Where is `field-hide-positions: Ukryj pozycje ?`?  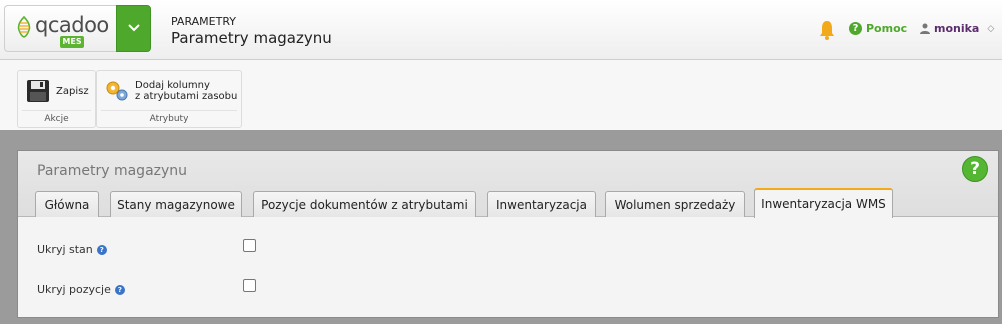 field-hide-positions: Ukryj pozycje ? is located at coordinates (81, 289).